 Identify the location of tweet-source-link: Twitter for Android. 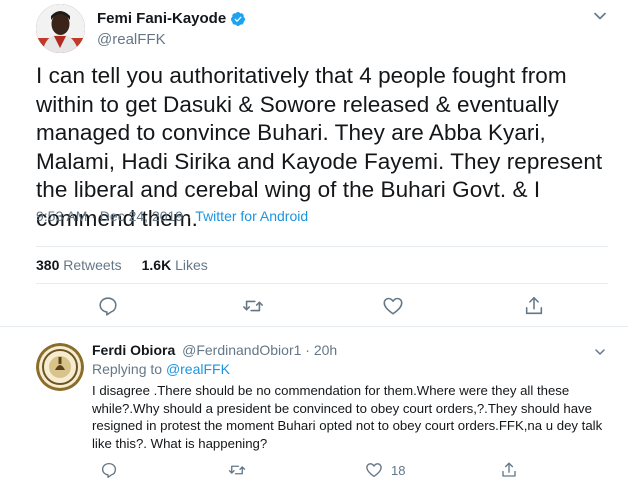
(251, 216).